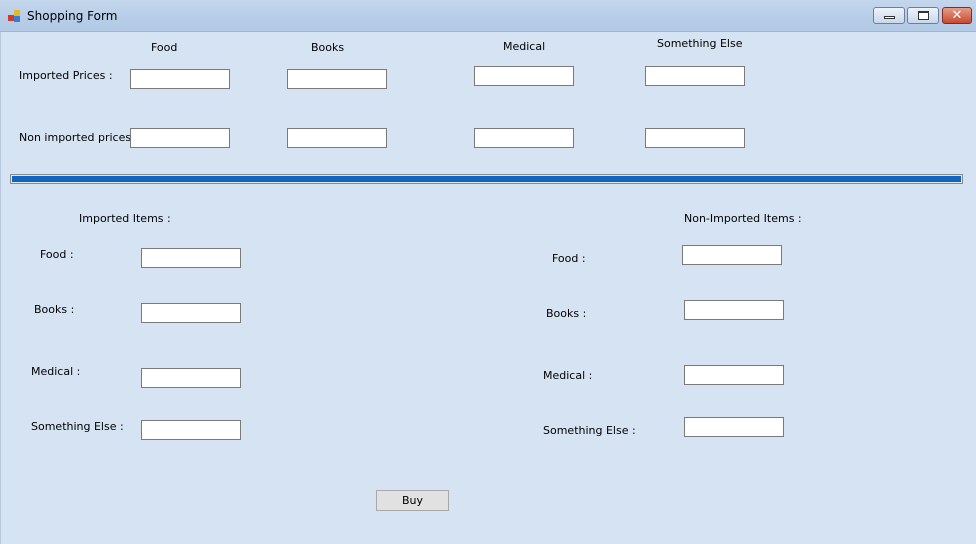 The width and height of the screenshot is (976, 544). Describe the element at coordinates (695, 76) in the screenshot. I see `imported-something-else-price-input` at that location.